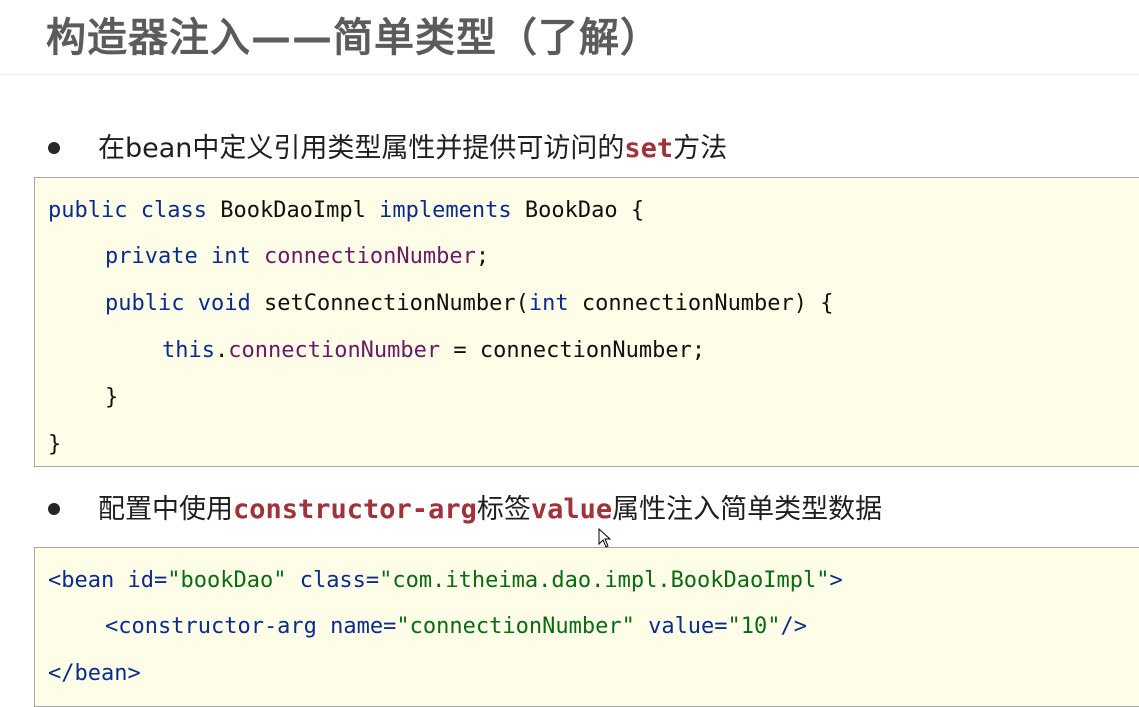 This screenshot has width=1139, height=707. Describe the element at coordinates (88, 580) in the screenshot. I see `xml-tag: <bean` at that location.